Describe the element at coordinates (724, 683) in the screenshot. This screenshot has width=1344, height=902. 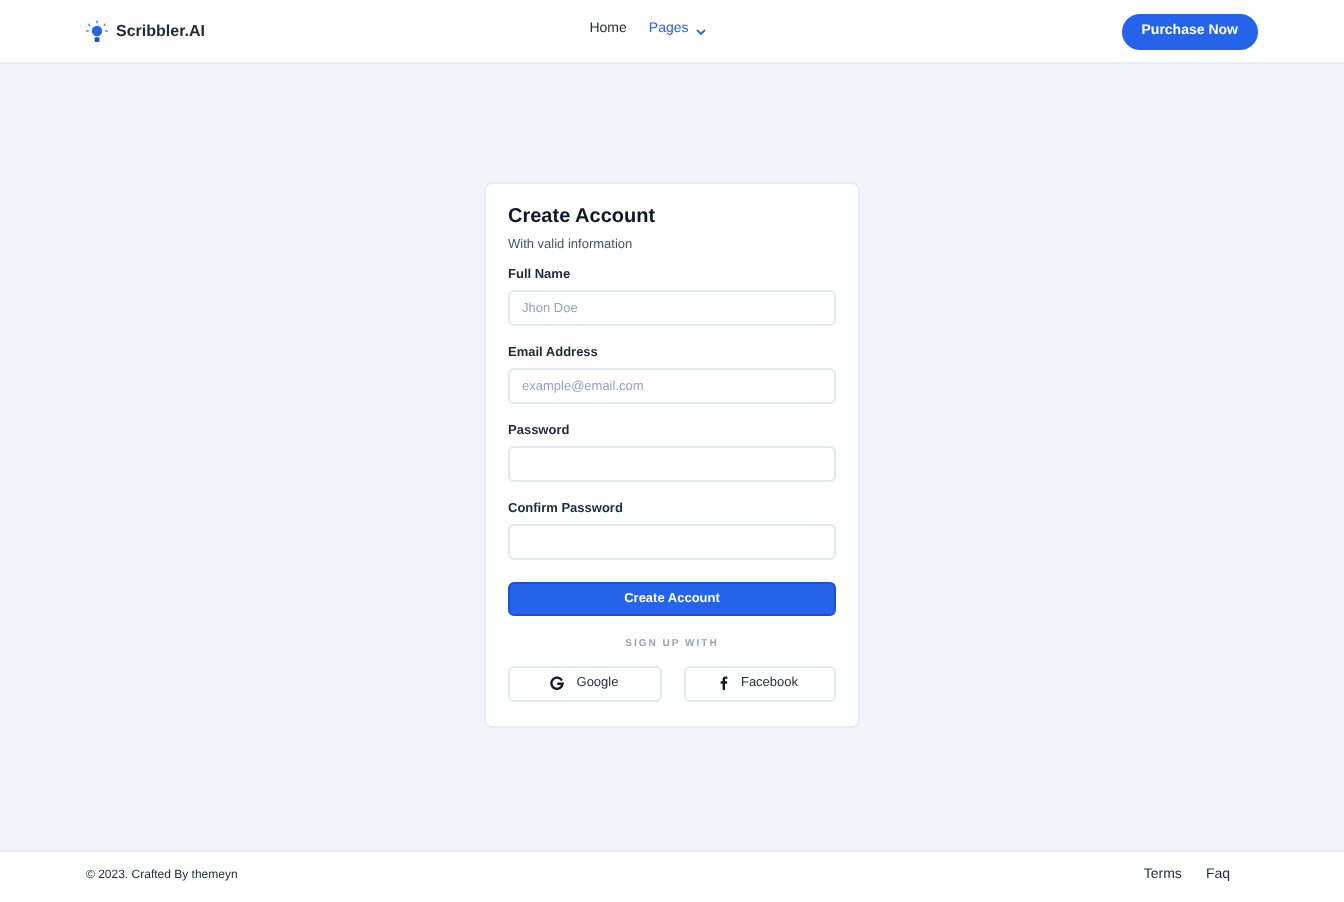
I see `f-letter-icon` at that location.